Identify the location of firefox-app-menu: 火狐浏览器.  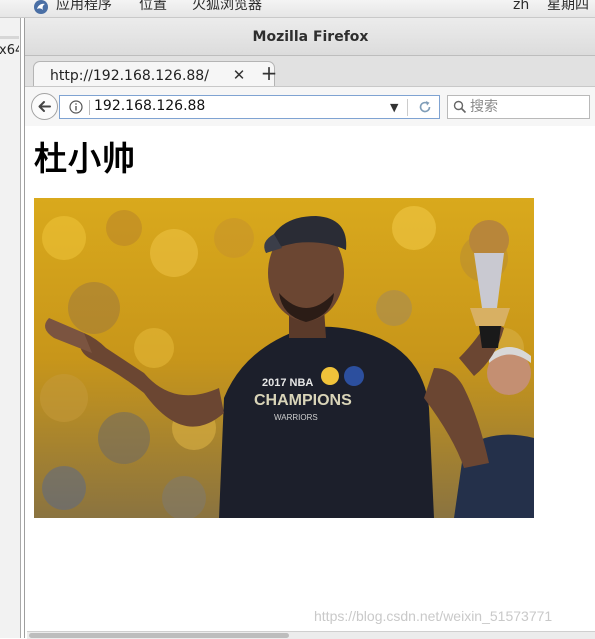
(227, 6).